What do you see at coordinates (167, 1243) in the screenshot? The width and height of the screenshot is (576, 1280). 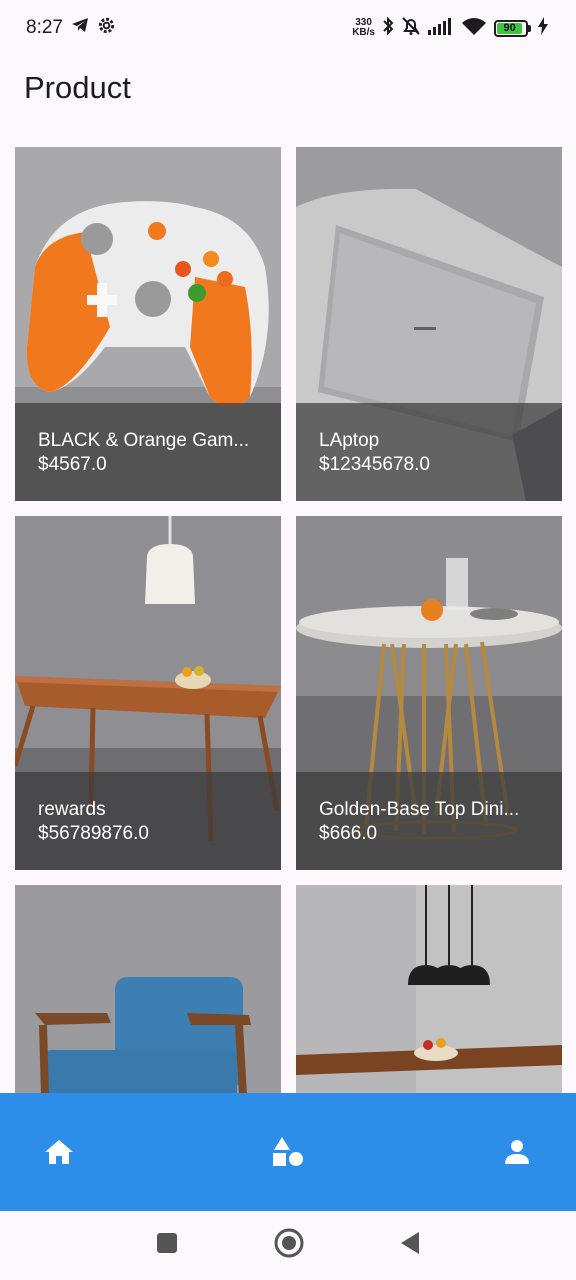 I see `square-icon` at bounding box center [167, 1243].